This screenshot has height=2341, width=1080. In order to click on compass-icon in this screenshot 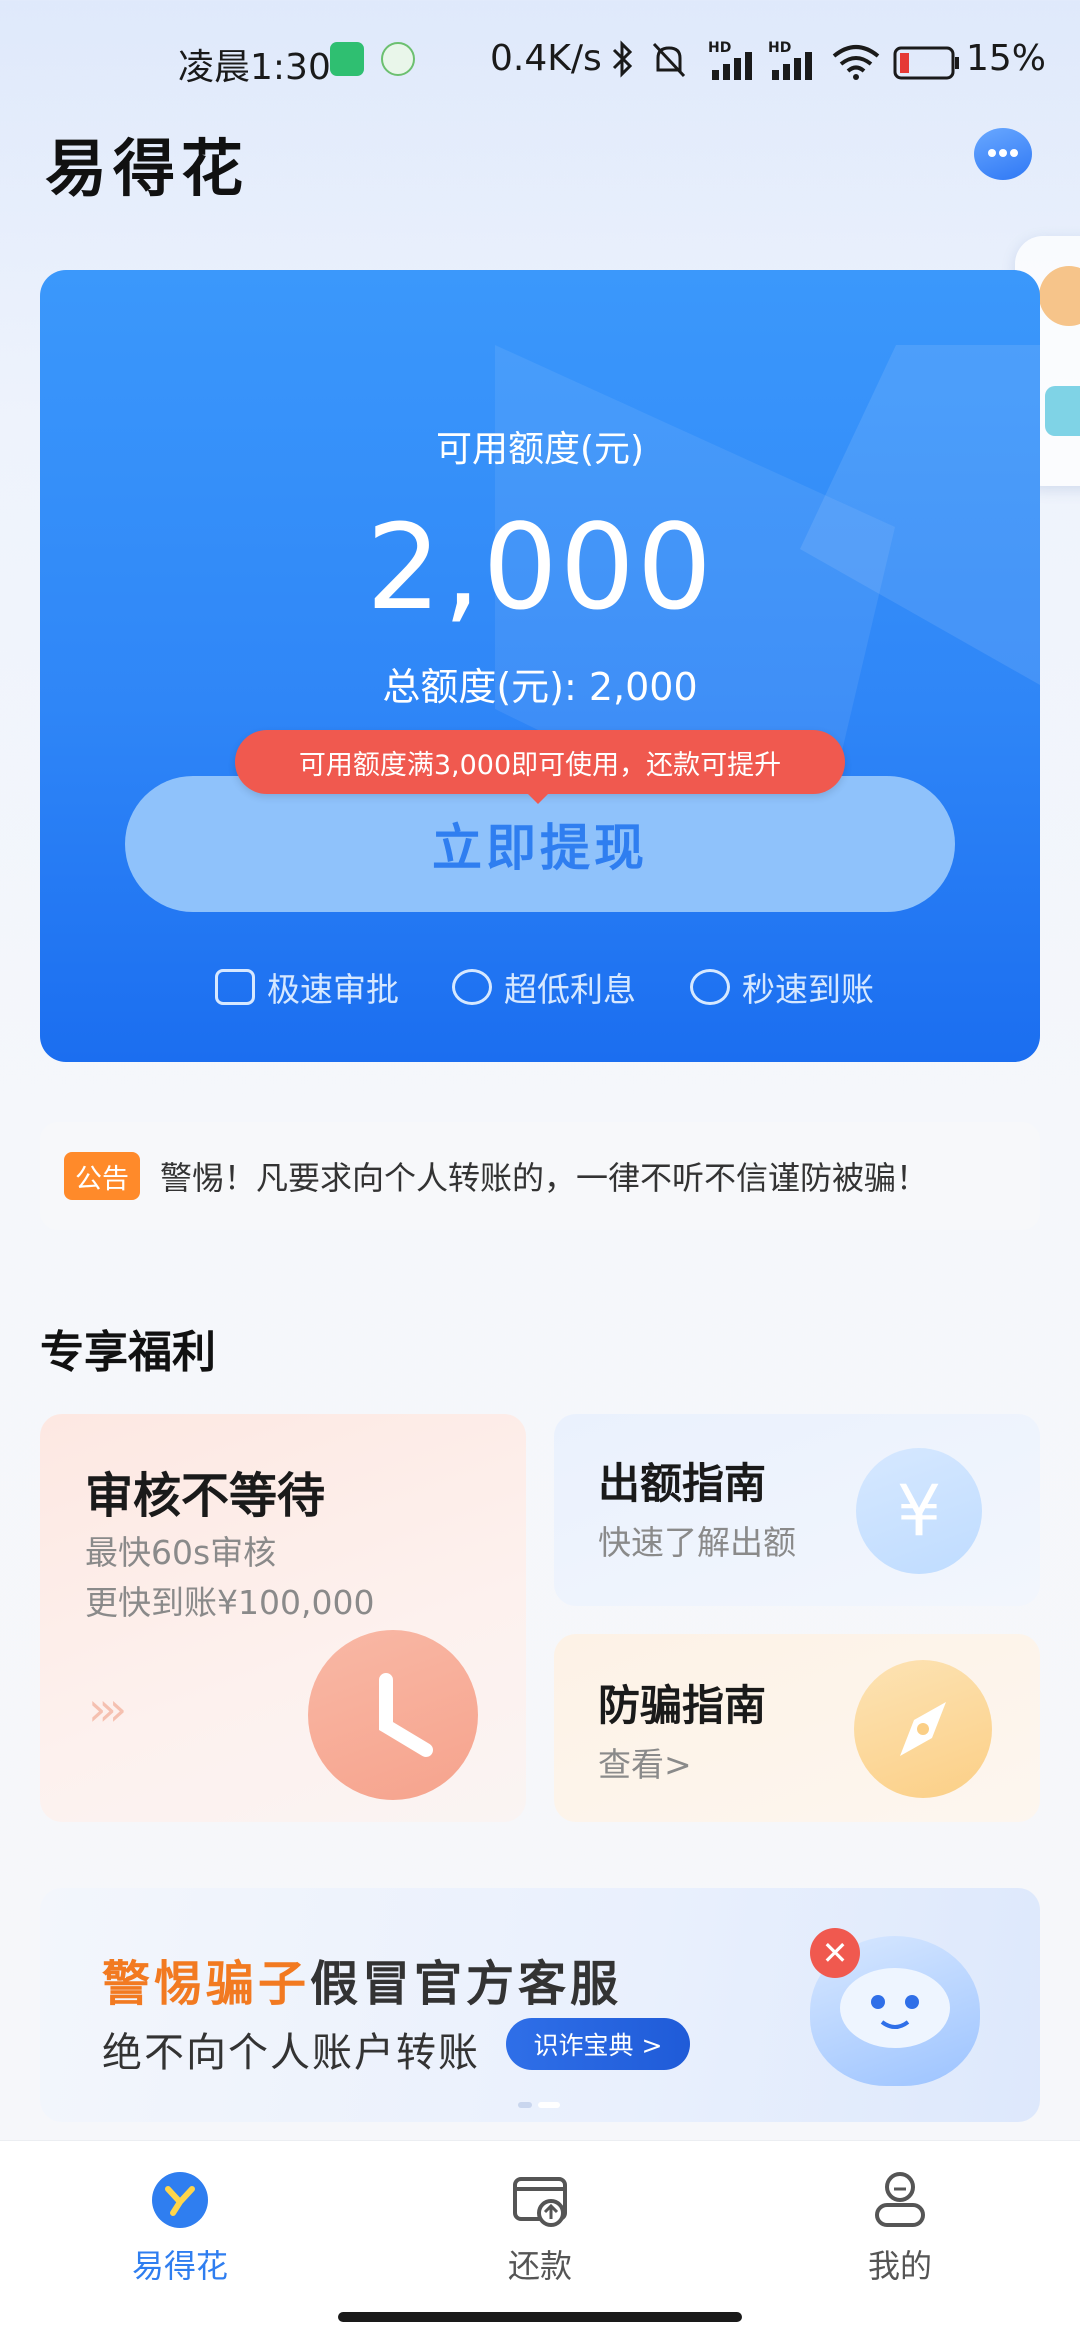, I will do `click(923, 1729)`.